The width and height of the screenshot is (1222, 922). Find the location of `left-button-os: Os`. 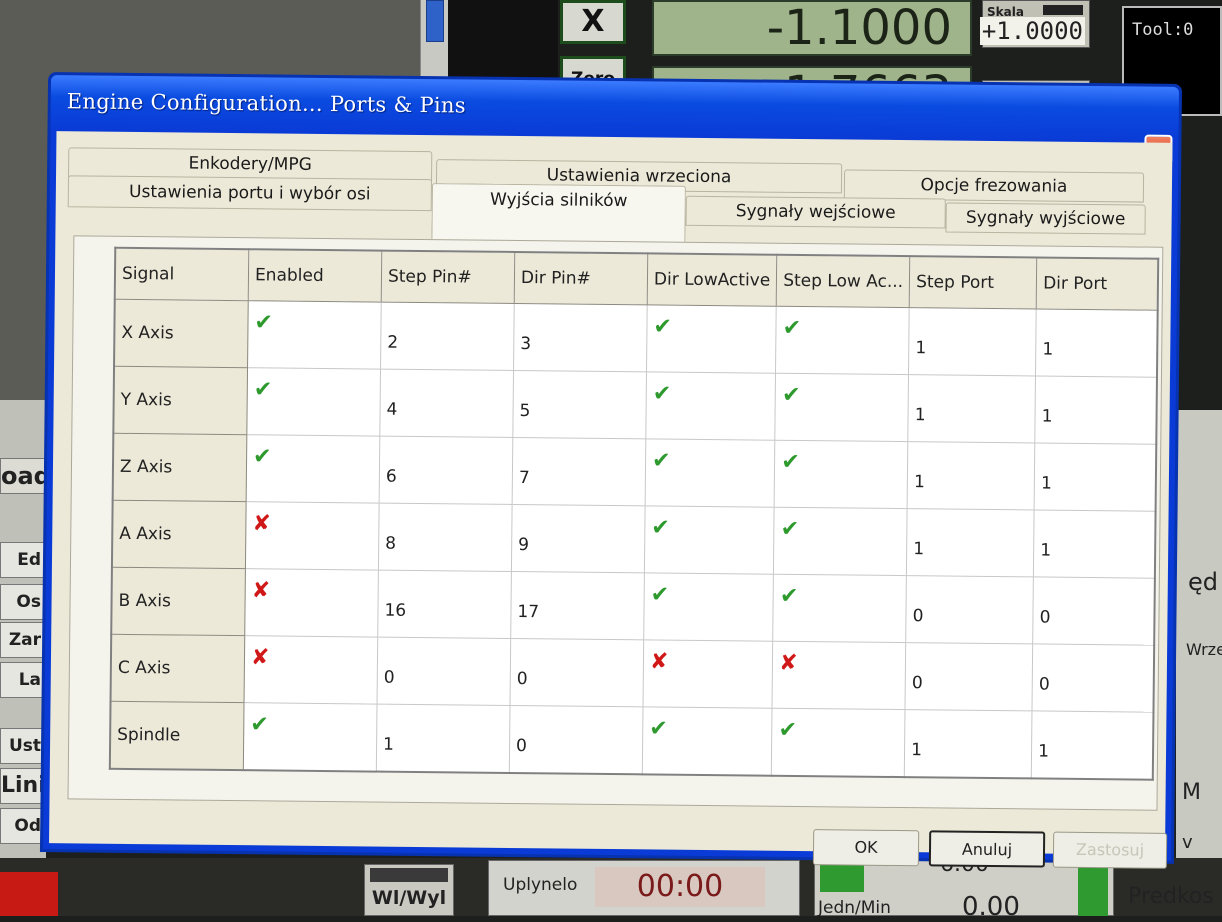

left-button-os: Os is located at coordinates (23, 602).